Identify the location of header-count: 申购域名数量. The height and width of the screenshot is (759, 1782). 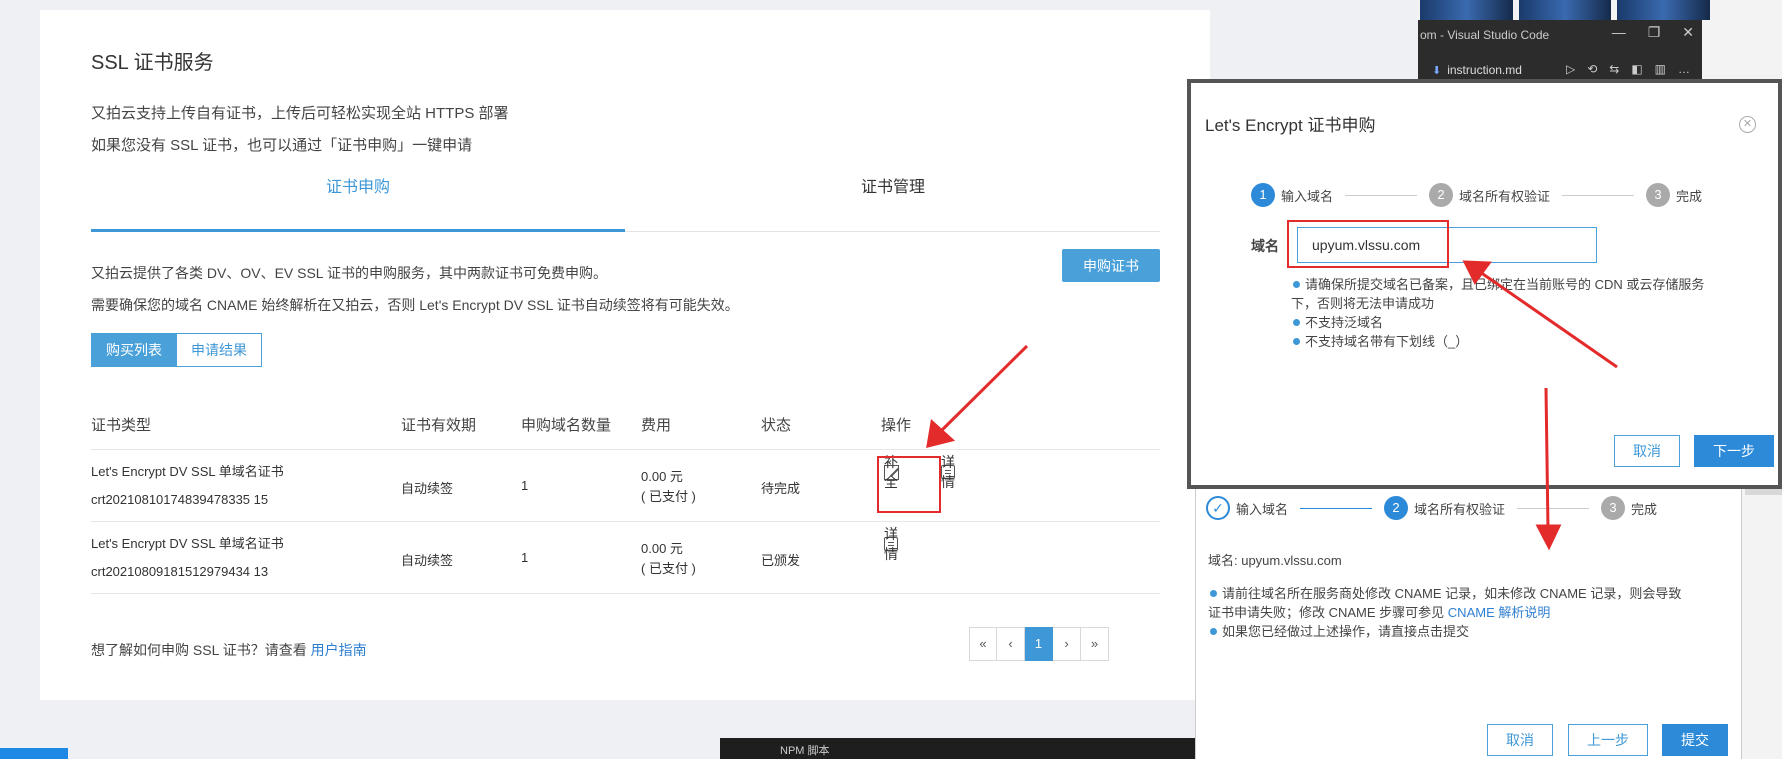
(566, 425).